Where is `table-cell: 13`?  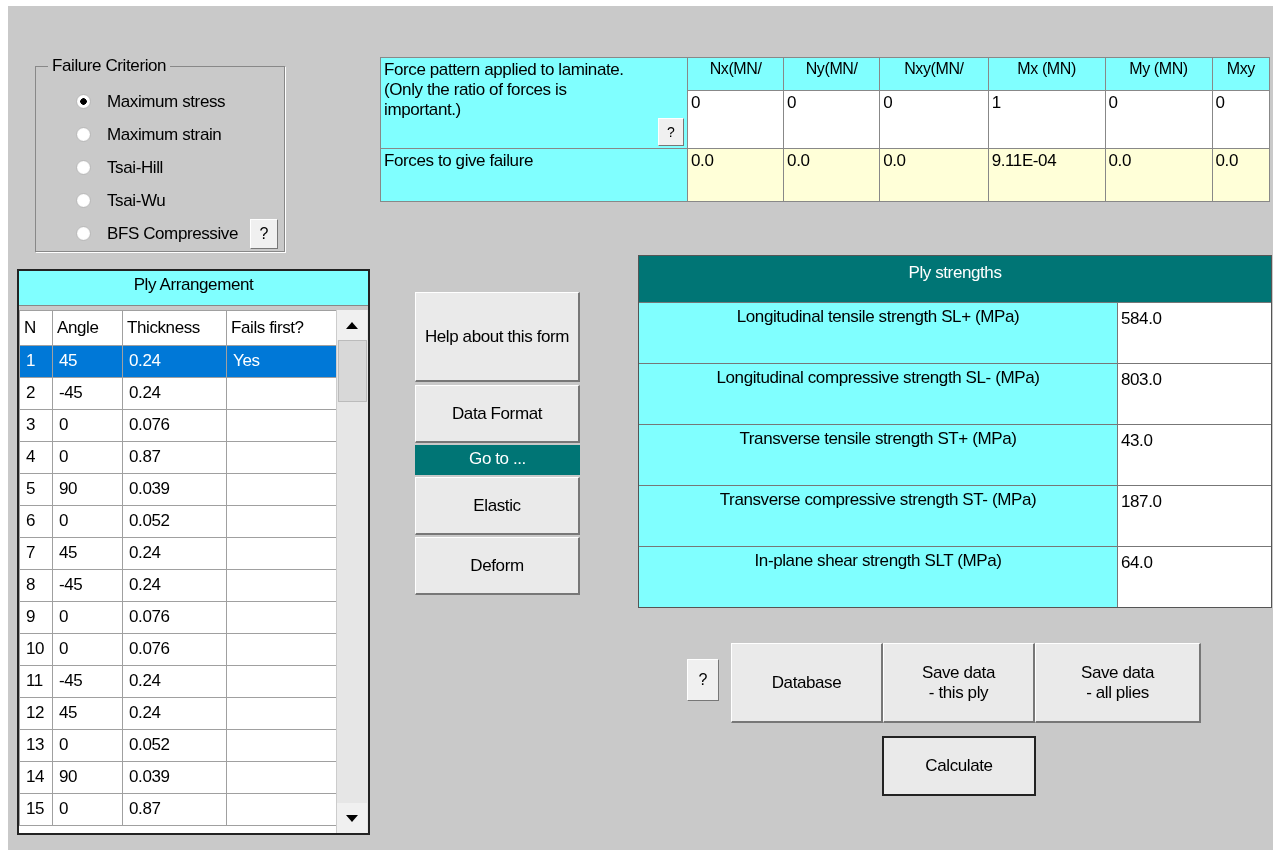 table-cell: 13 is located at coordinates (35, 744).